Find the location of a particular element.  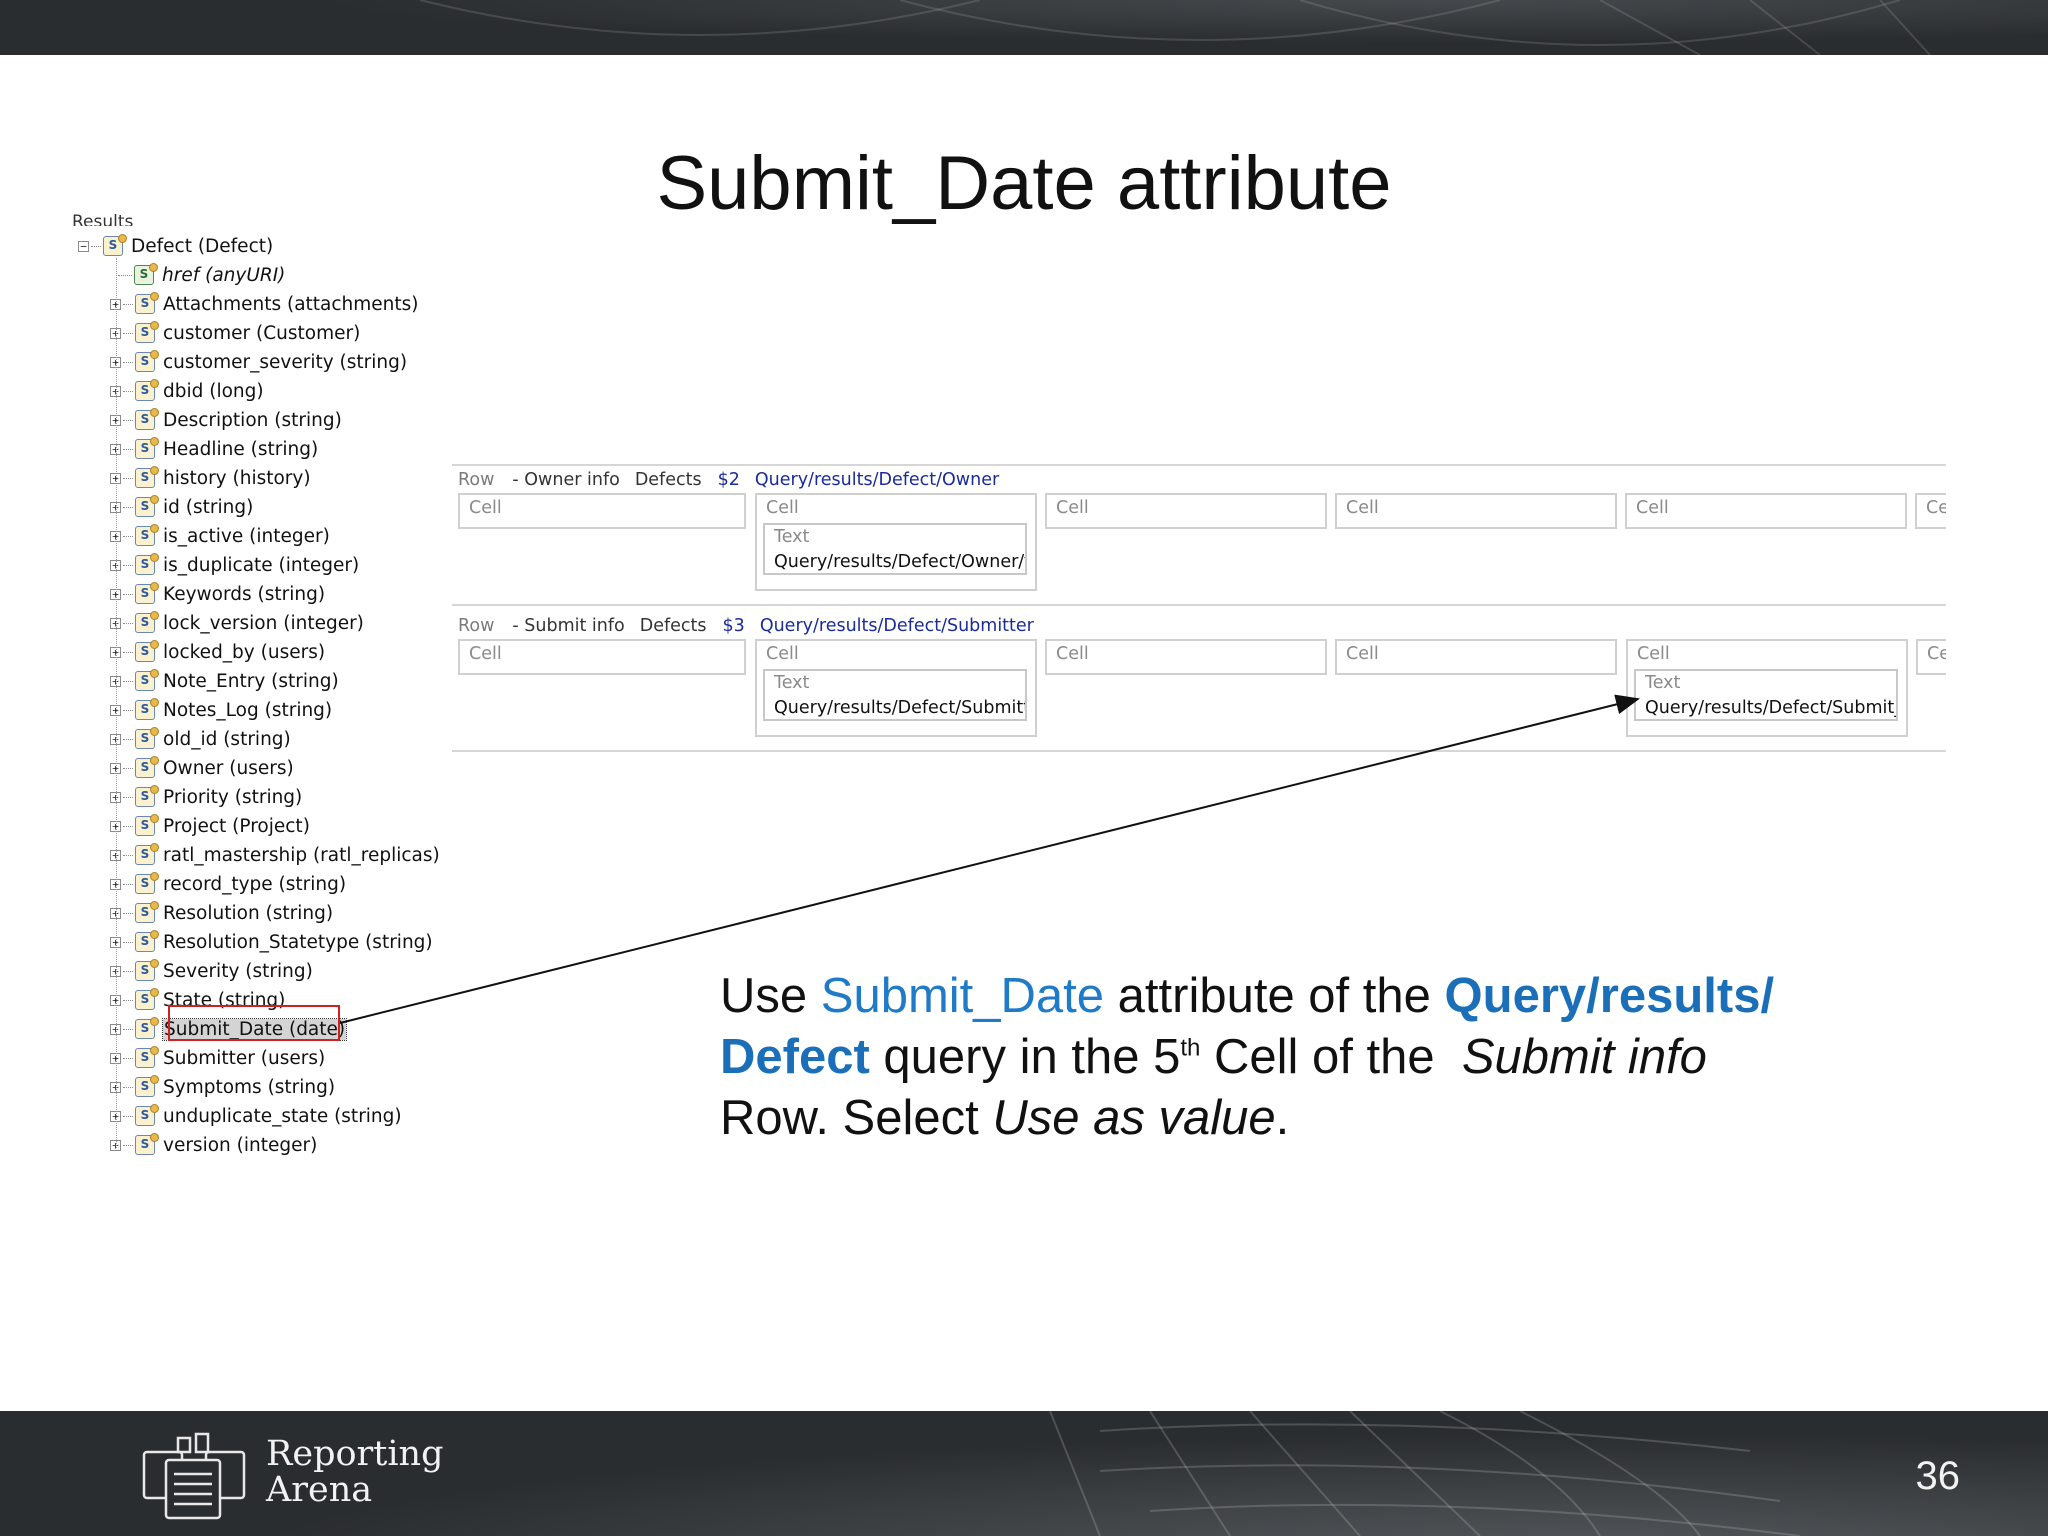

tree-item: + S Resolution_Statetype (string) is located at coordinates (271, 942).